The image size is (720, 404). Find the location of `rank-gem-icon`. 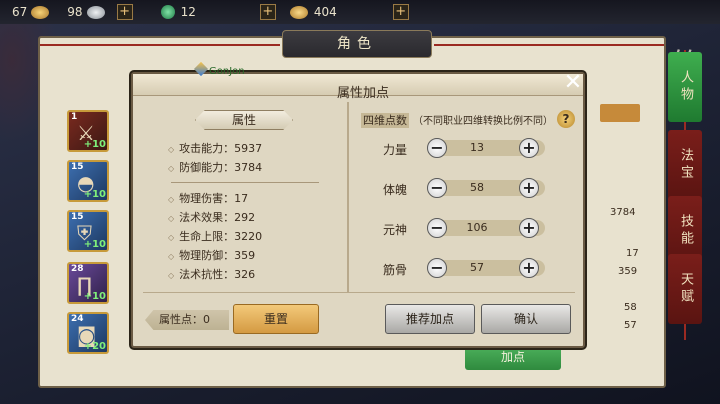

rank-gem-icon is located at coordinates (201, 69).